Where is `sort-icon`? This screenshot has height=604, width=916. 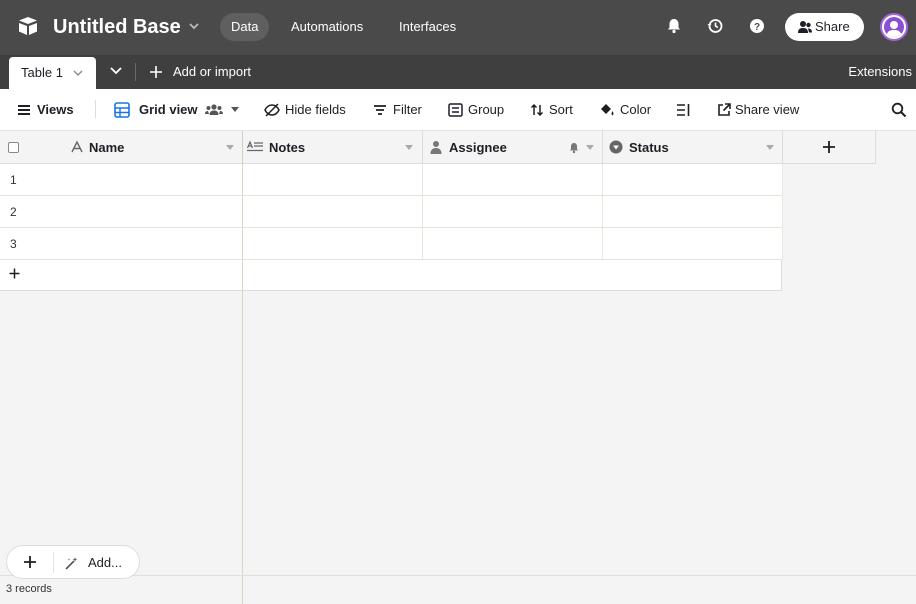 sort-icon is located at coordinates (537, 110).